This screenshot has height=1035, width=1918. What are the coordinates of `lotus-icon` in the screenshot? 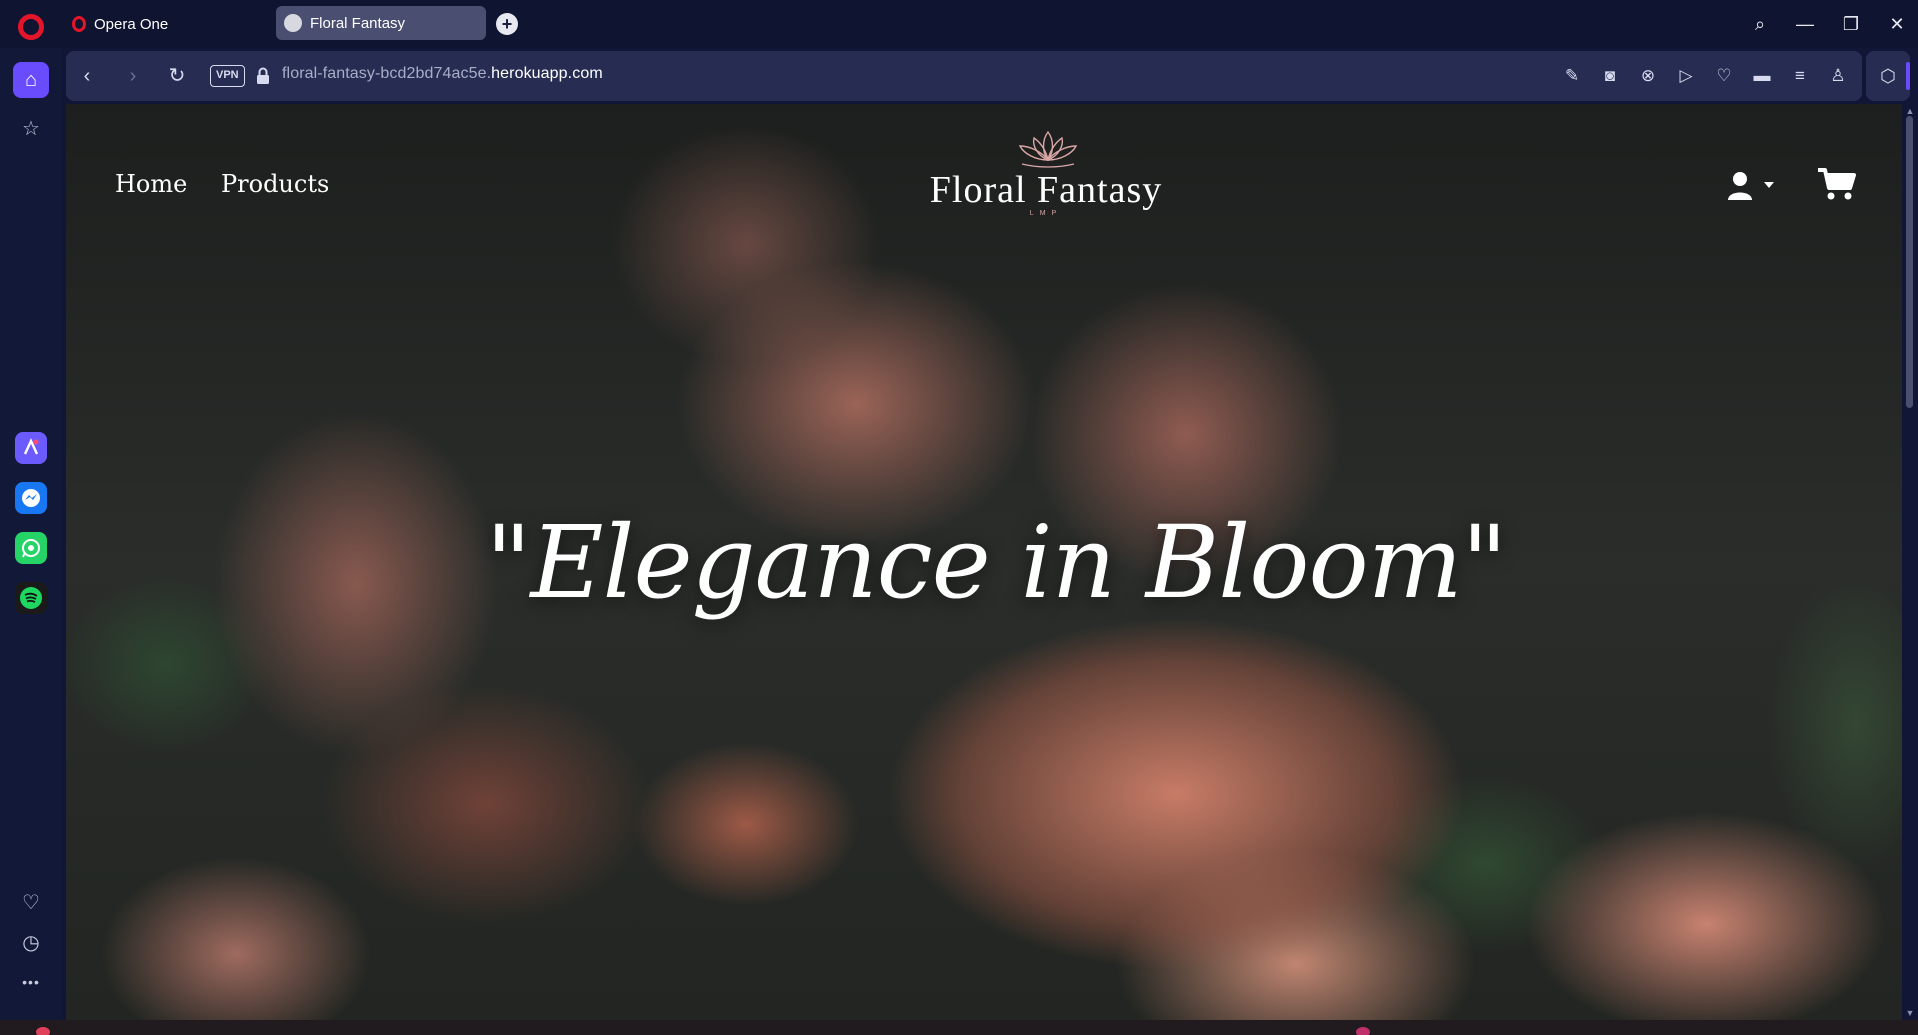 It's located at (1048, 149).